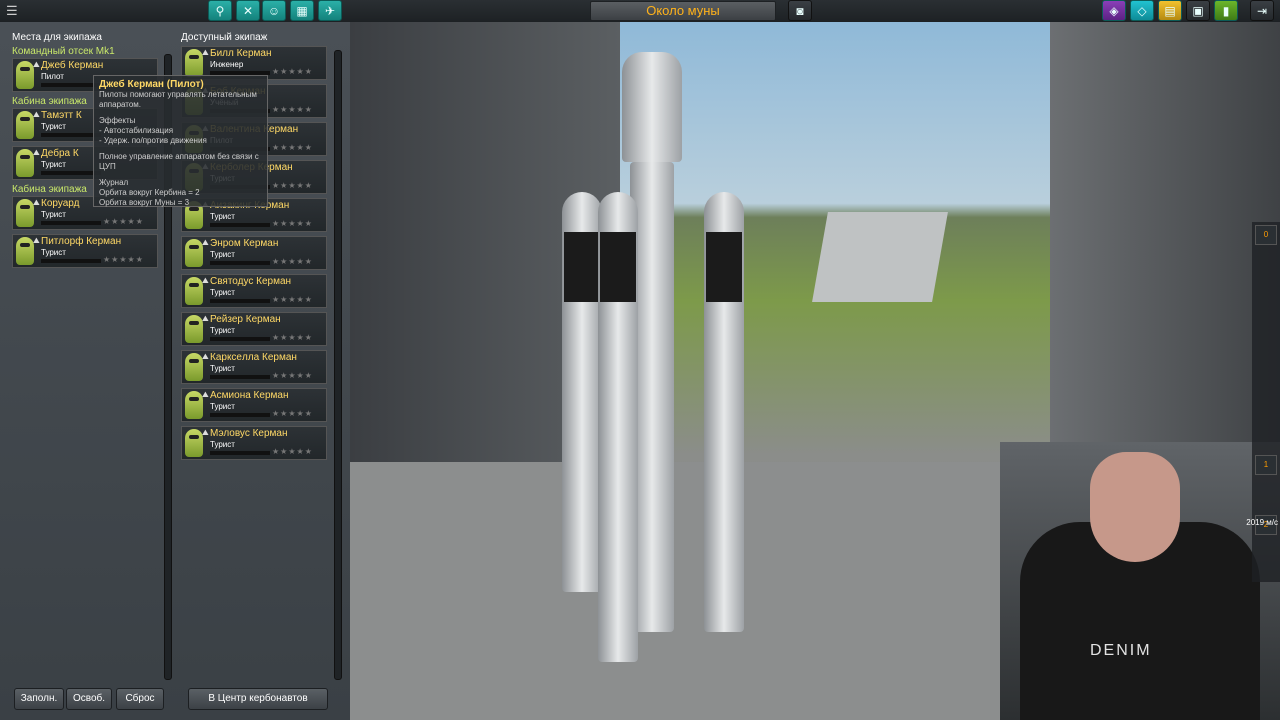  I want to click on kerbal-name: Билл Керман, so click(241, 53).